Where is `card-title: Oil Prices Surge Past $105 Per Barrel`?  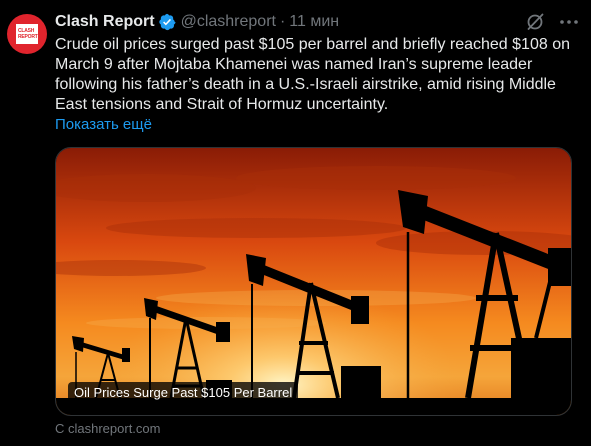
card-title: Oil Prices Surge Past $105 Per Barrel is located at coordinates (183, 392).